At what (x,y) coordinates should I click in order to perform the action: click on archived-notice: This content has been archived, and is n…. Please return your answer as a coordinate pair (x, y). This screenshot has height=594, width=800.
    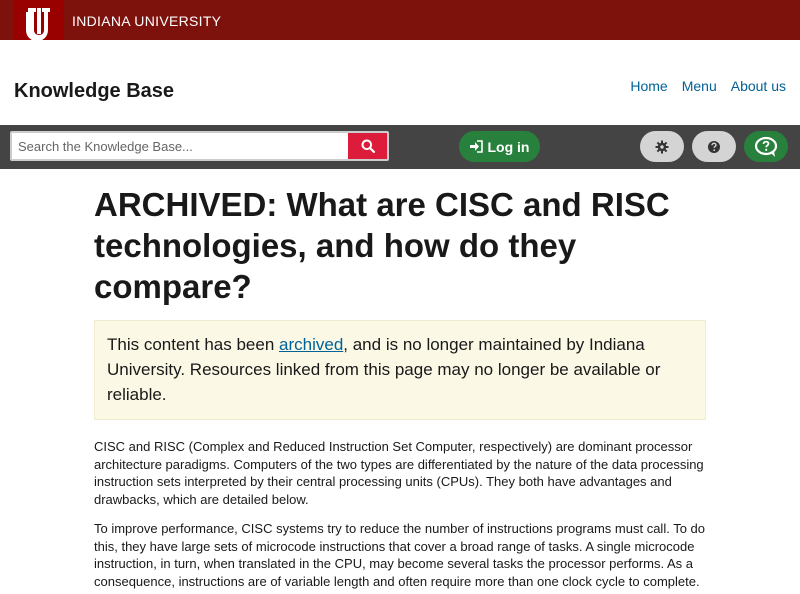
    Looking at the image, I should click on (400, 370).